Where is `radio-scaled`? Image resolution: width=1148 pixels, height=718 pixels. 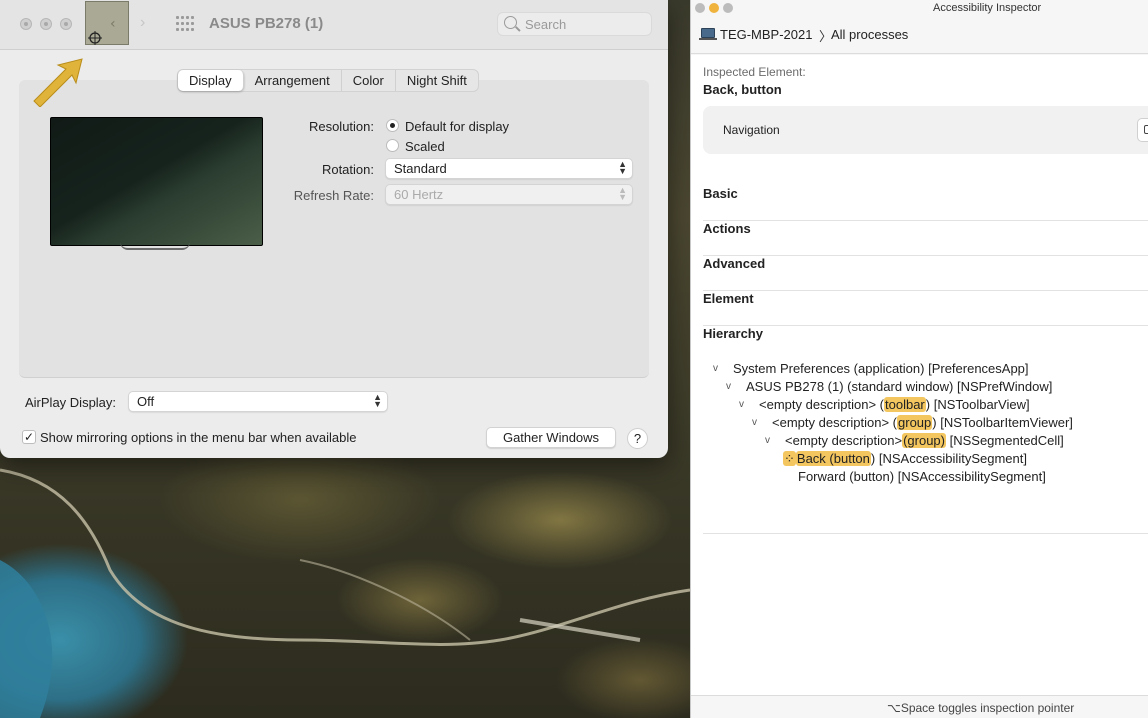 radio-scaled is located at coordinates (392, 145).